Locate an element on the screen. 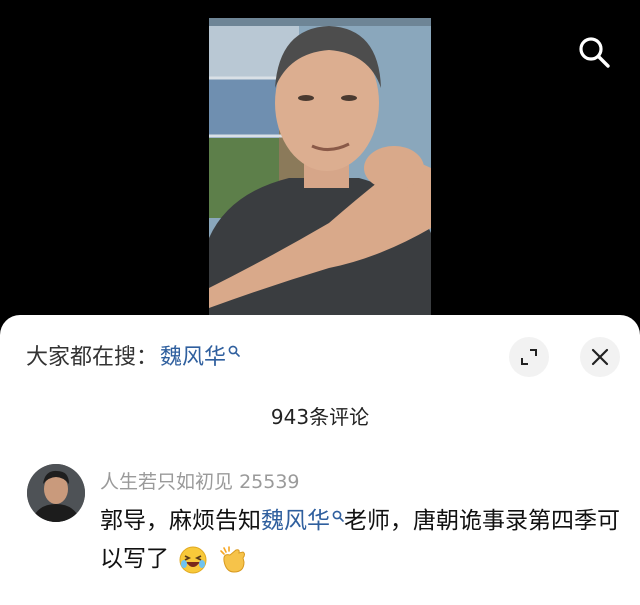 The height and width of the screenshot is (605, 640). avatar-image is located at coordinates (56, 493).